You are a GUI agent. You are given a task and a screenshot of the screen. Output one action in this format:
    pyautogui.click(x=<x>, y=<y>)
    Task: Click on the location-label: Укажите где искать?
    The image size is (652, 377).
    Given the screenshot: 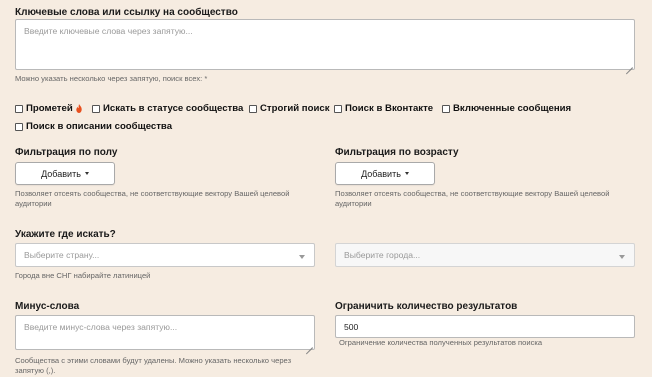 What is the action you would take?
    pyautogui.click(x=65, y=234)
    